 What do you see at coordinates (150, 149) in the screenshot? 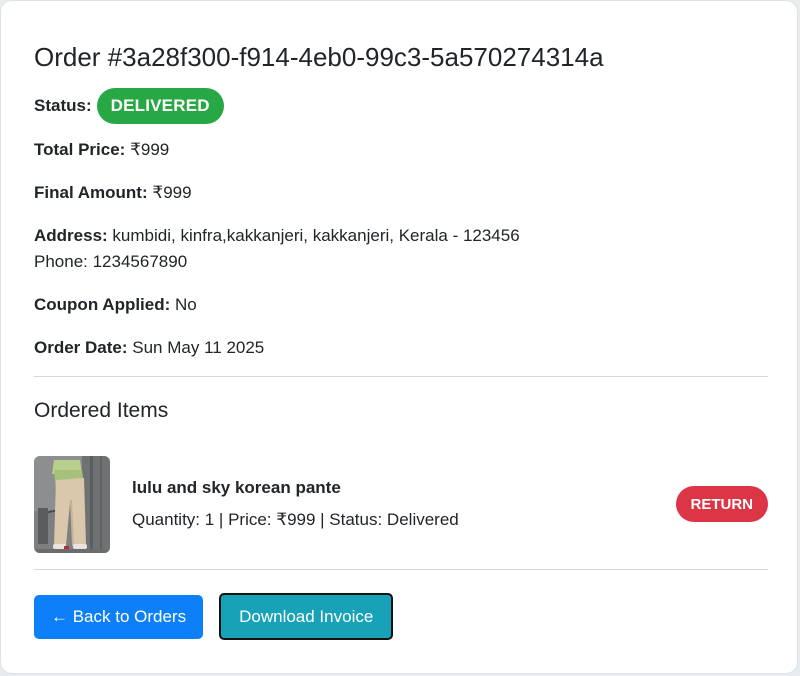
I see `total-price-value: ₹999` at bounding box center [150, 149].